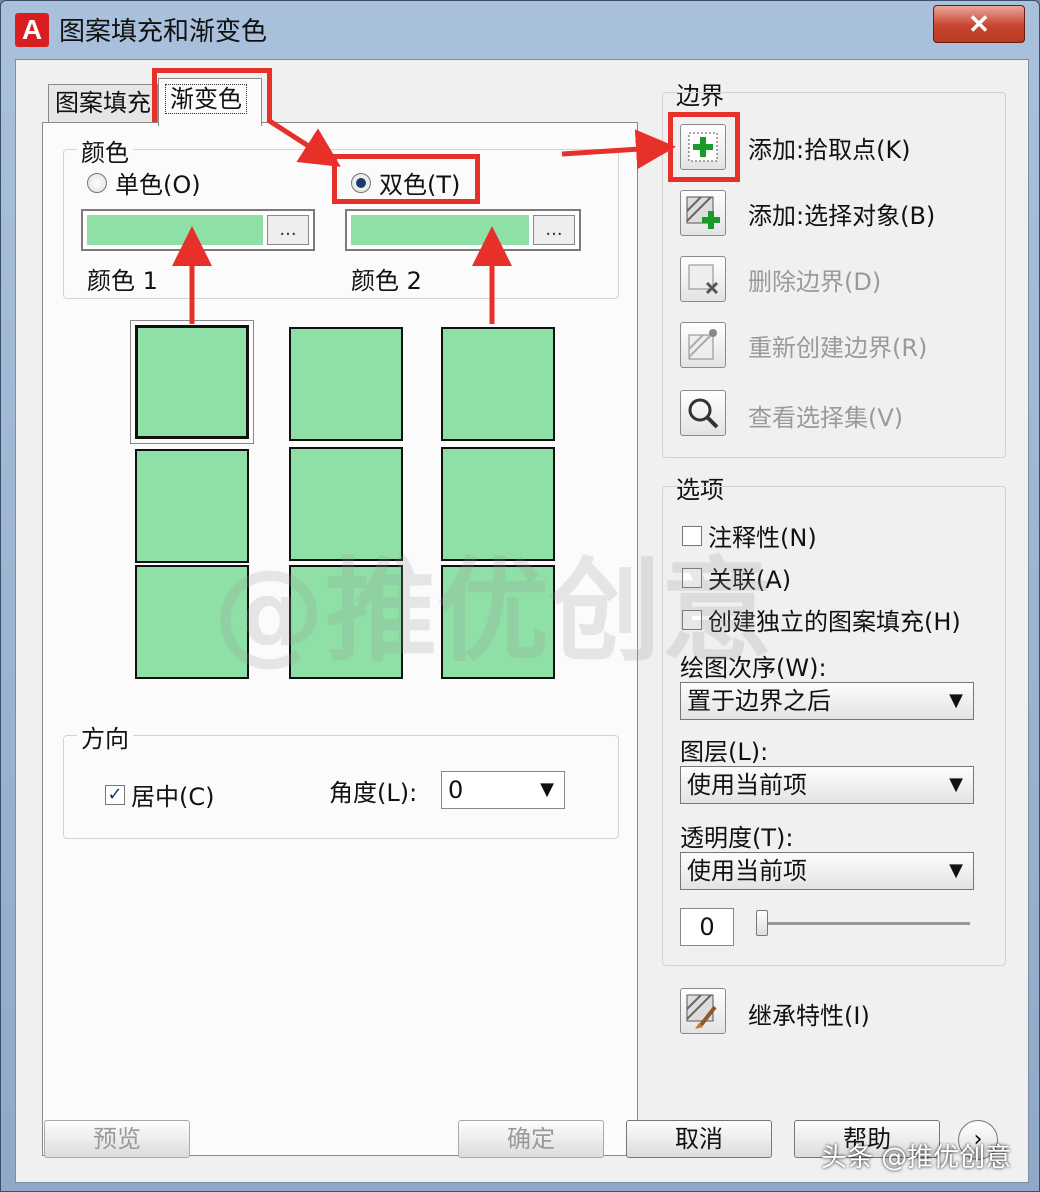  Describe the element at coordinates (704, 147) in the screenshot. I see `highlight-pick-points` at that location.